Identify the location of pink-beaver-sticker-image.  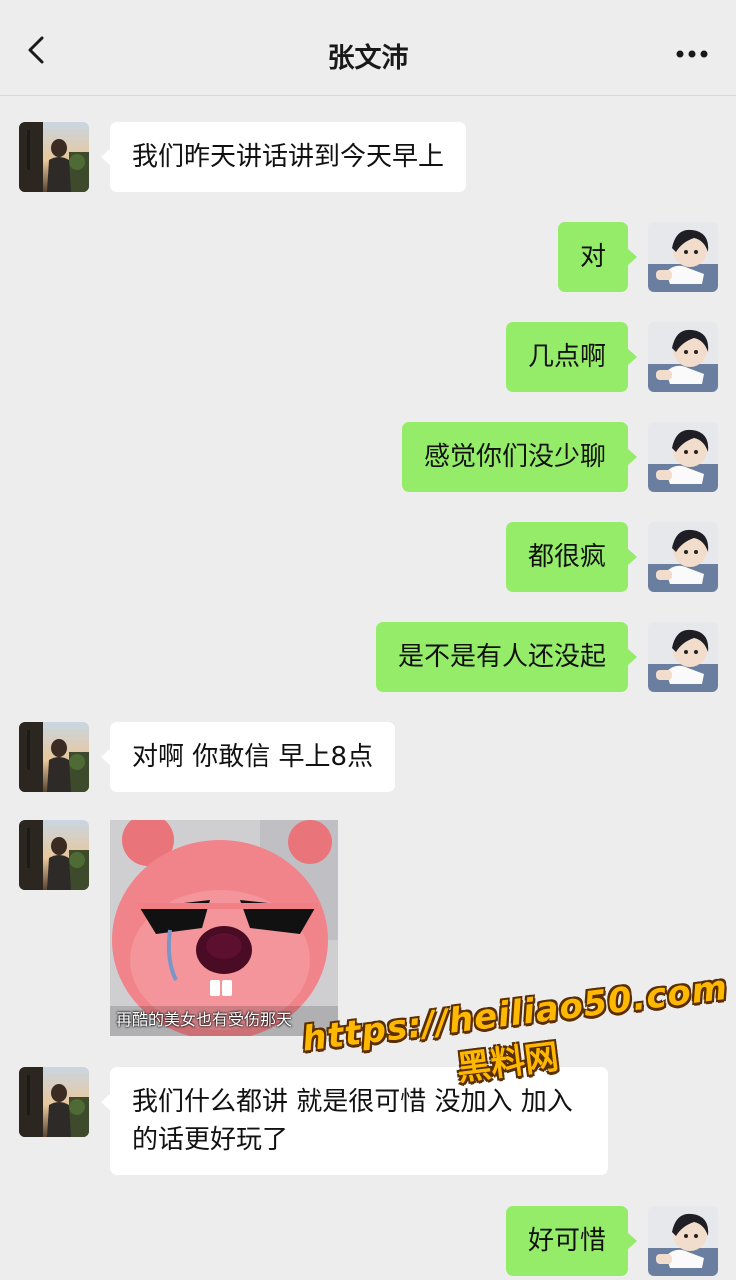
(224, 928).